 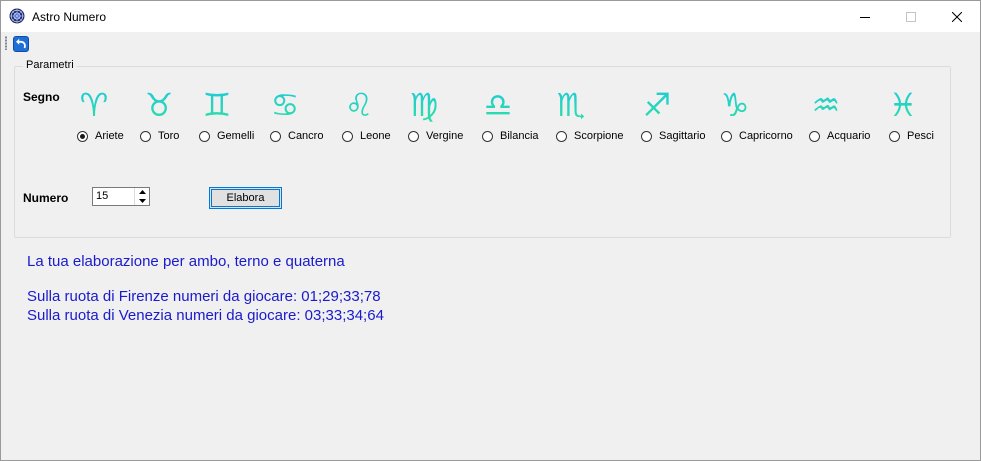 I want to click on elabora-button: Elabora, so click(x=245, y=198).